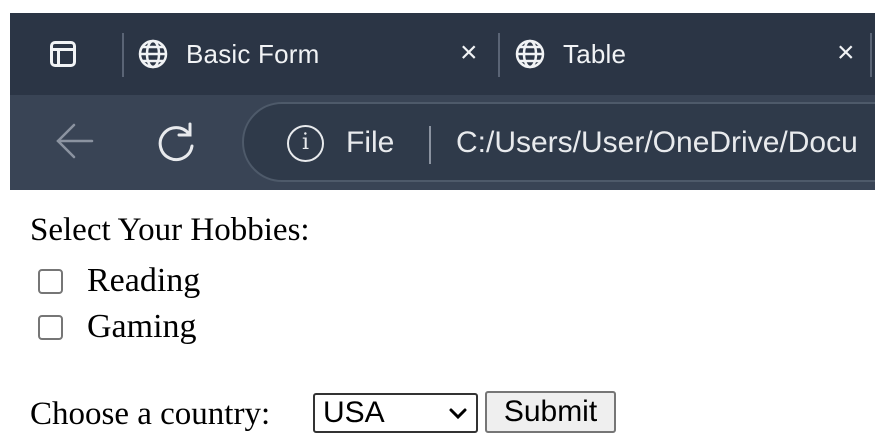  Describe the element at coordinates (595, 53) in the screenshot. I see `tab-title: Table` at that location.